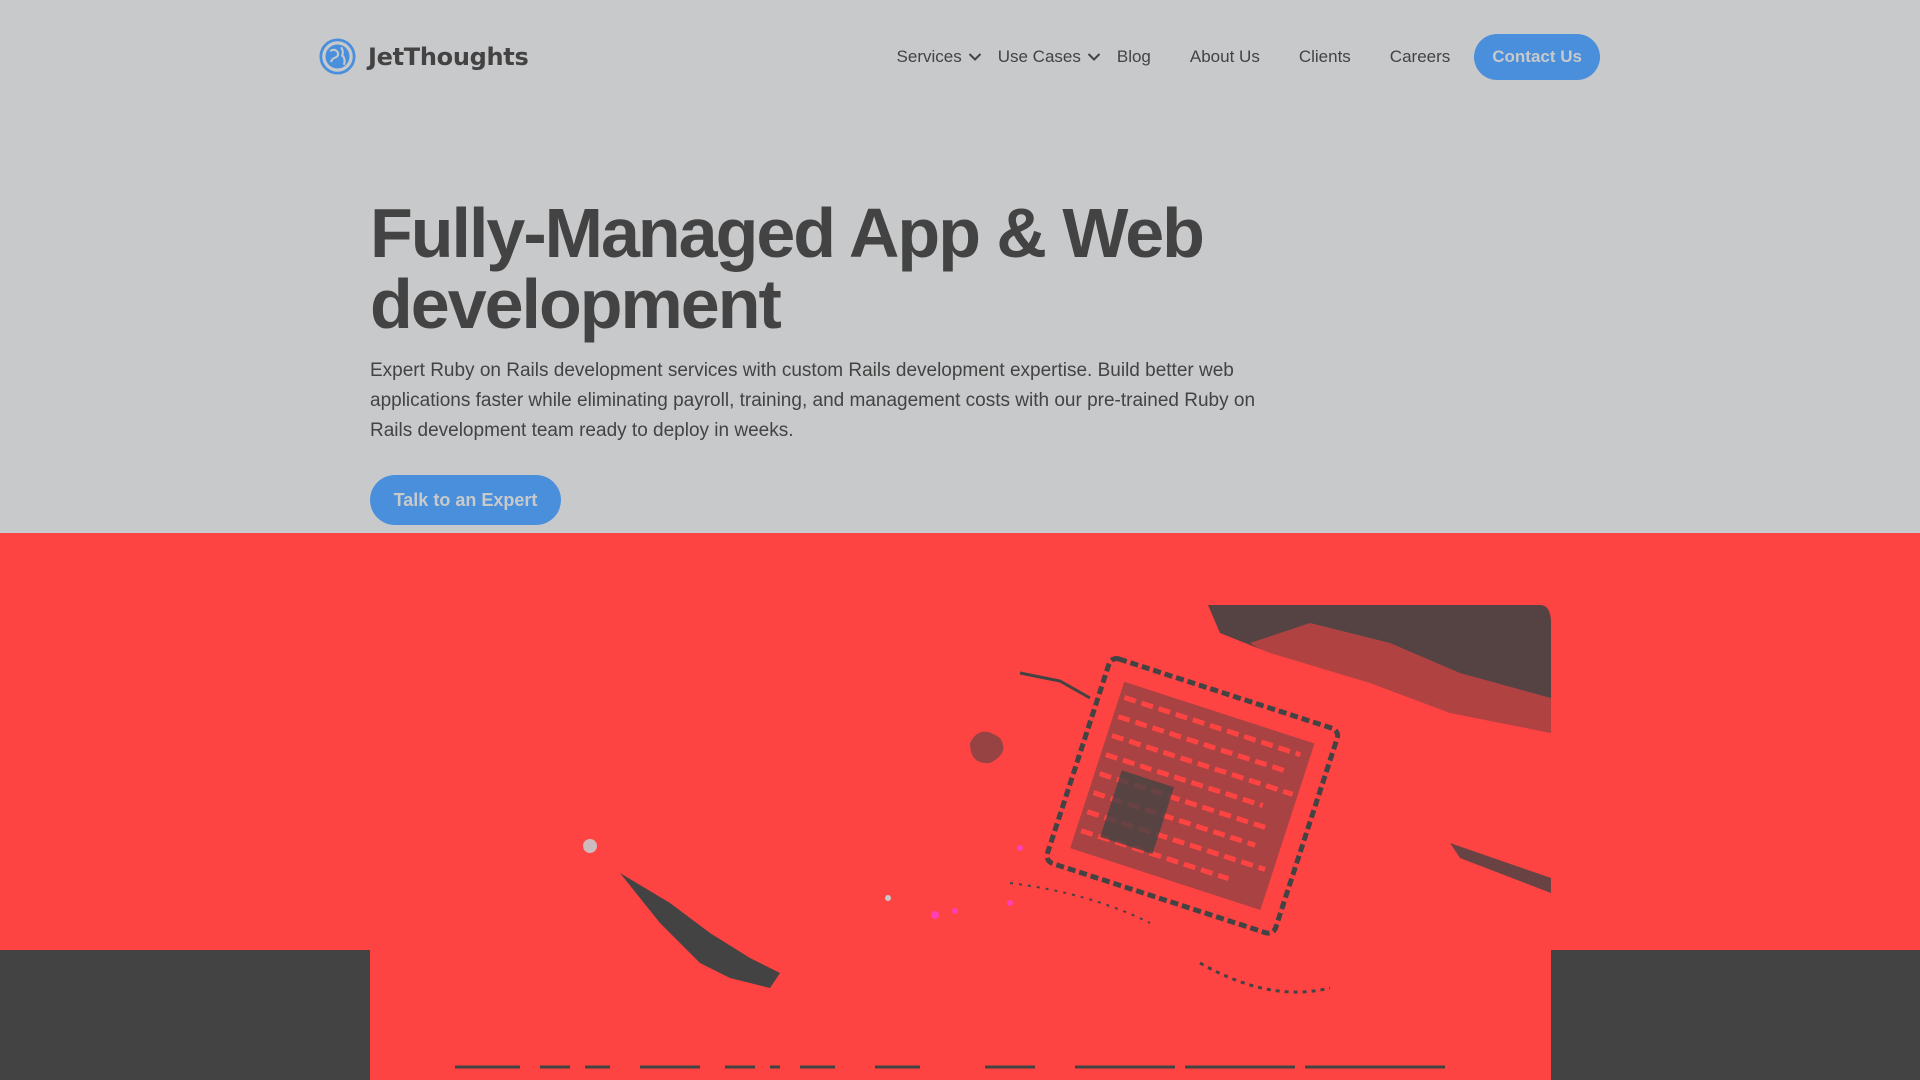  I want to click on hero-title: Fully-Managed App & Web development, so click(820, 269).